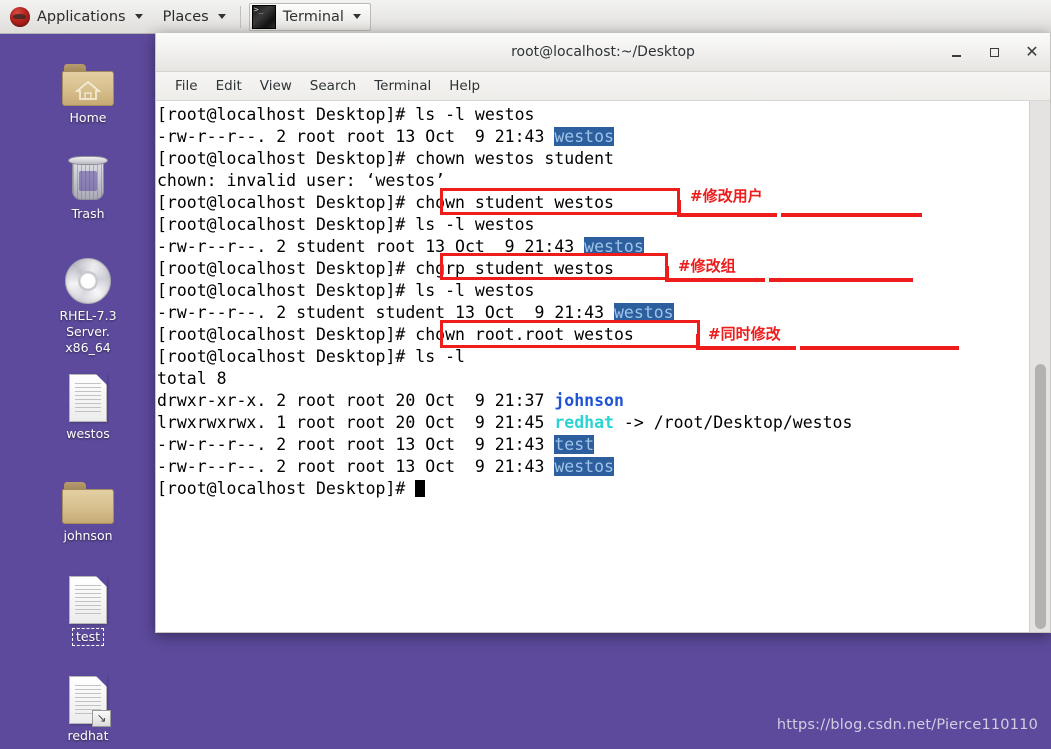 Image resolution: width=1051 pixels, height=749 pixels. Describe the element at coordinates (88, 78) in the screenshot. I see `folder-home-icon` at that location.